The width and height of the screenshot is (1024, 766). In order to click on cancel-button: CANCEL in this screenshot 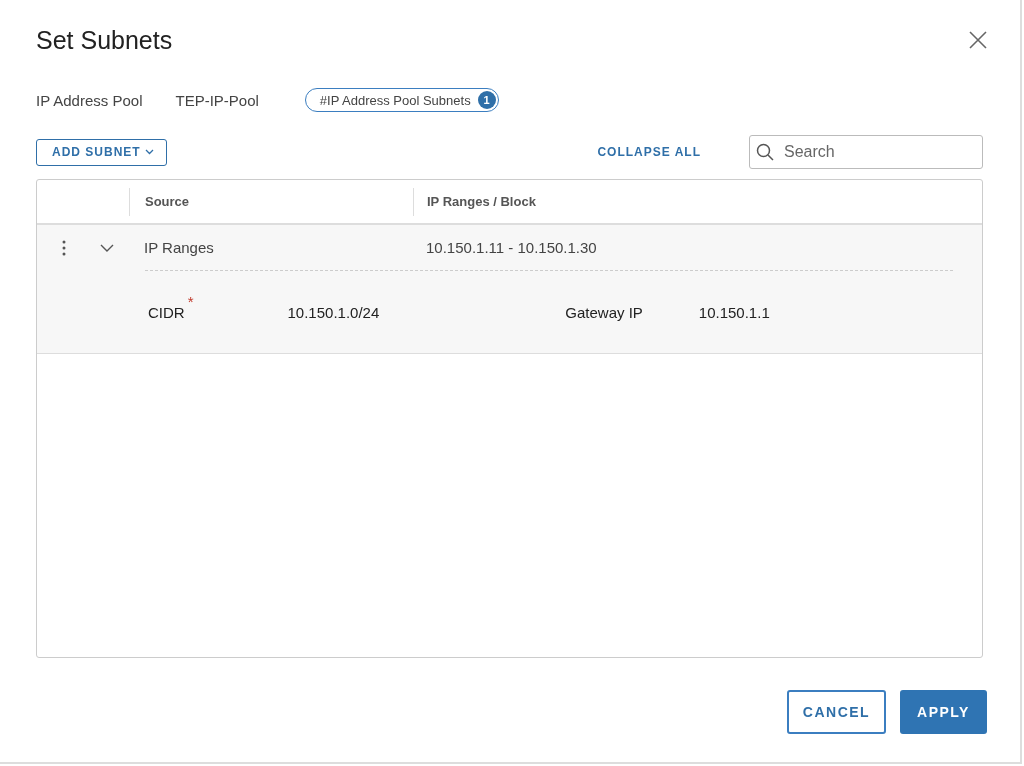, I will do `click(836, 712)`.